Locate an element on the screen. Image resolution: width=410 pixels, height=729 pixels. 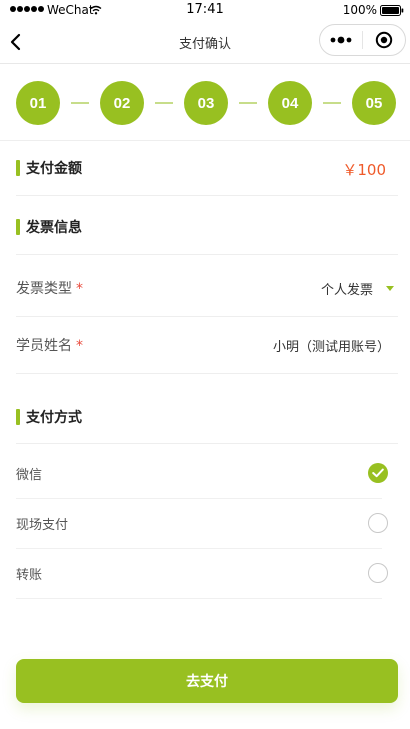
payment-option-label: 现场支付 is located at coordinates (42, 525).